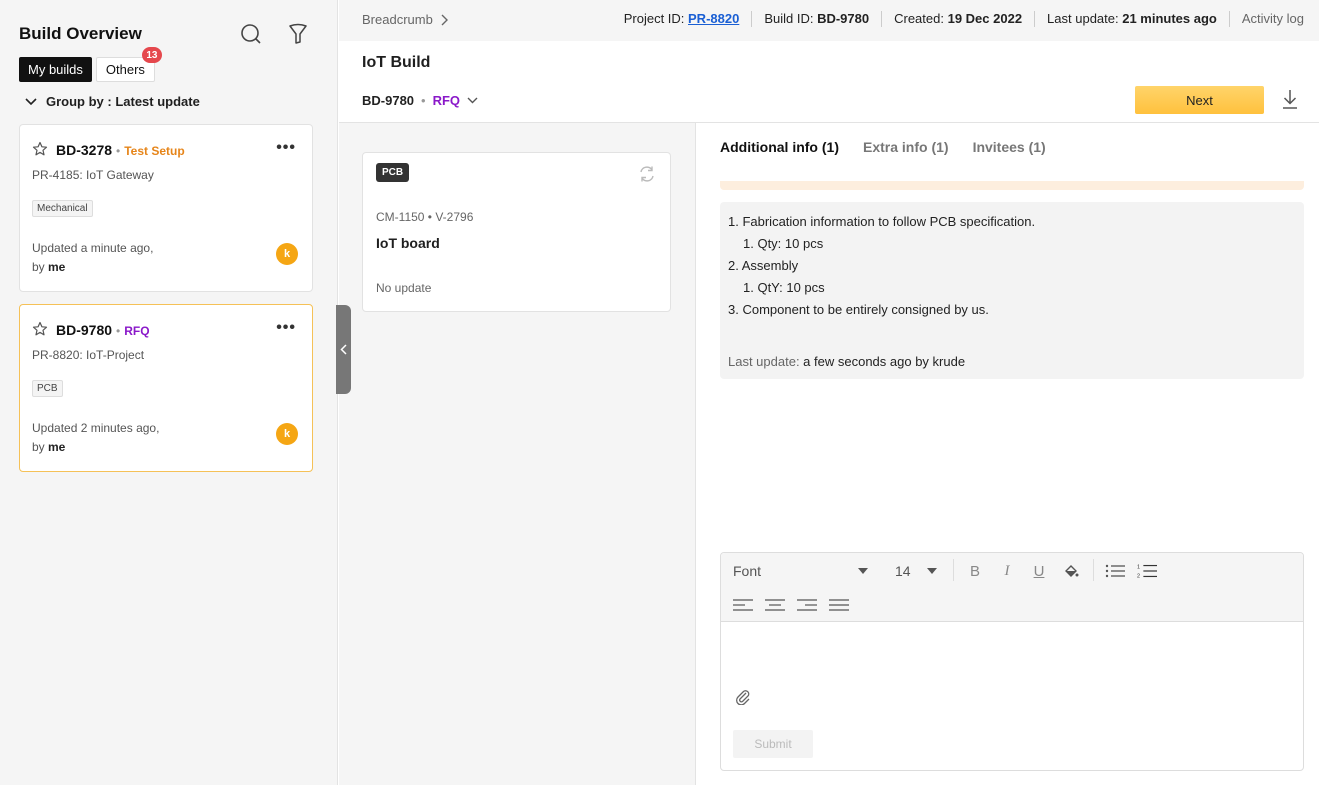  I want to click on tab-invitees: Invitees (1), so click(1009, 147).